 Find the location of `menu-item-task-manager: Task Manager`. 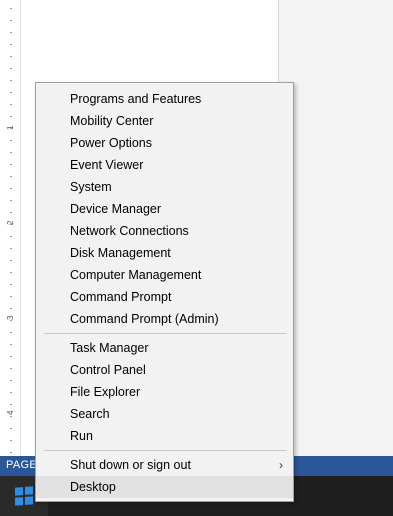

menu-item-task-manager: Task Manager is located at coordinates (164, 348).